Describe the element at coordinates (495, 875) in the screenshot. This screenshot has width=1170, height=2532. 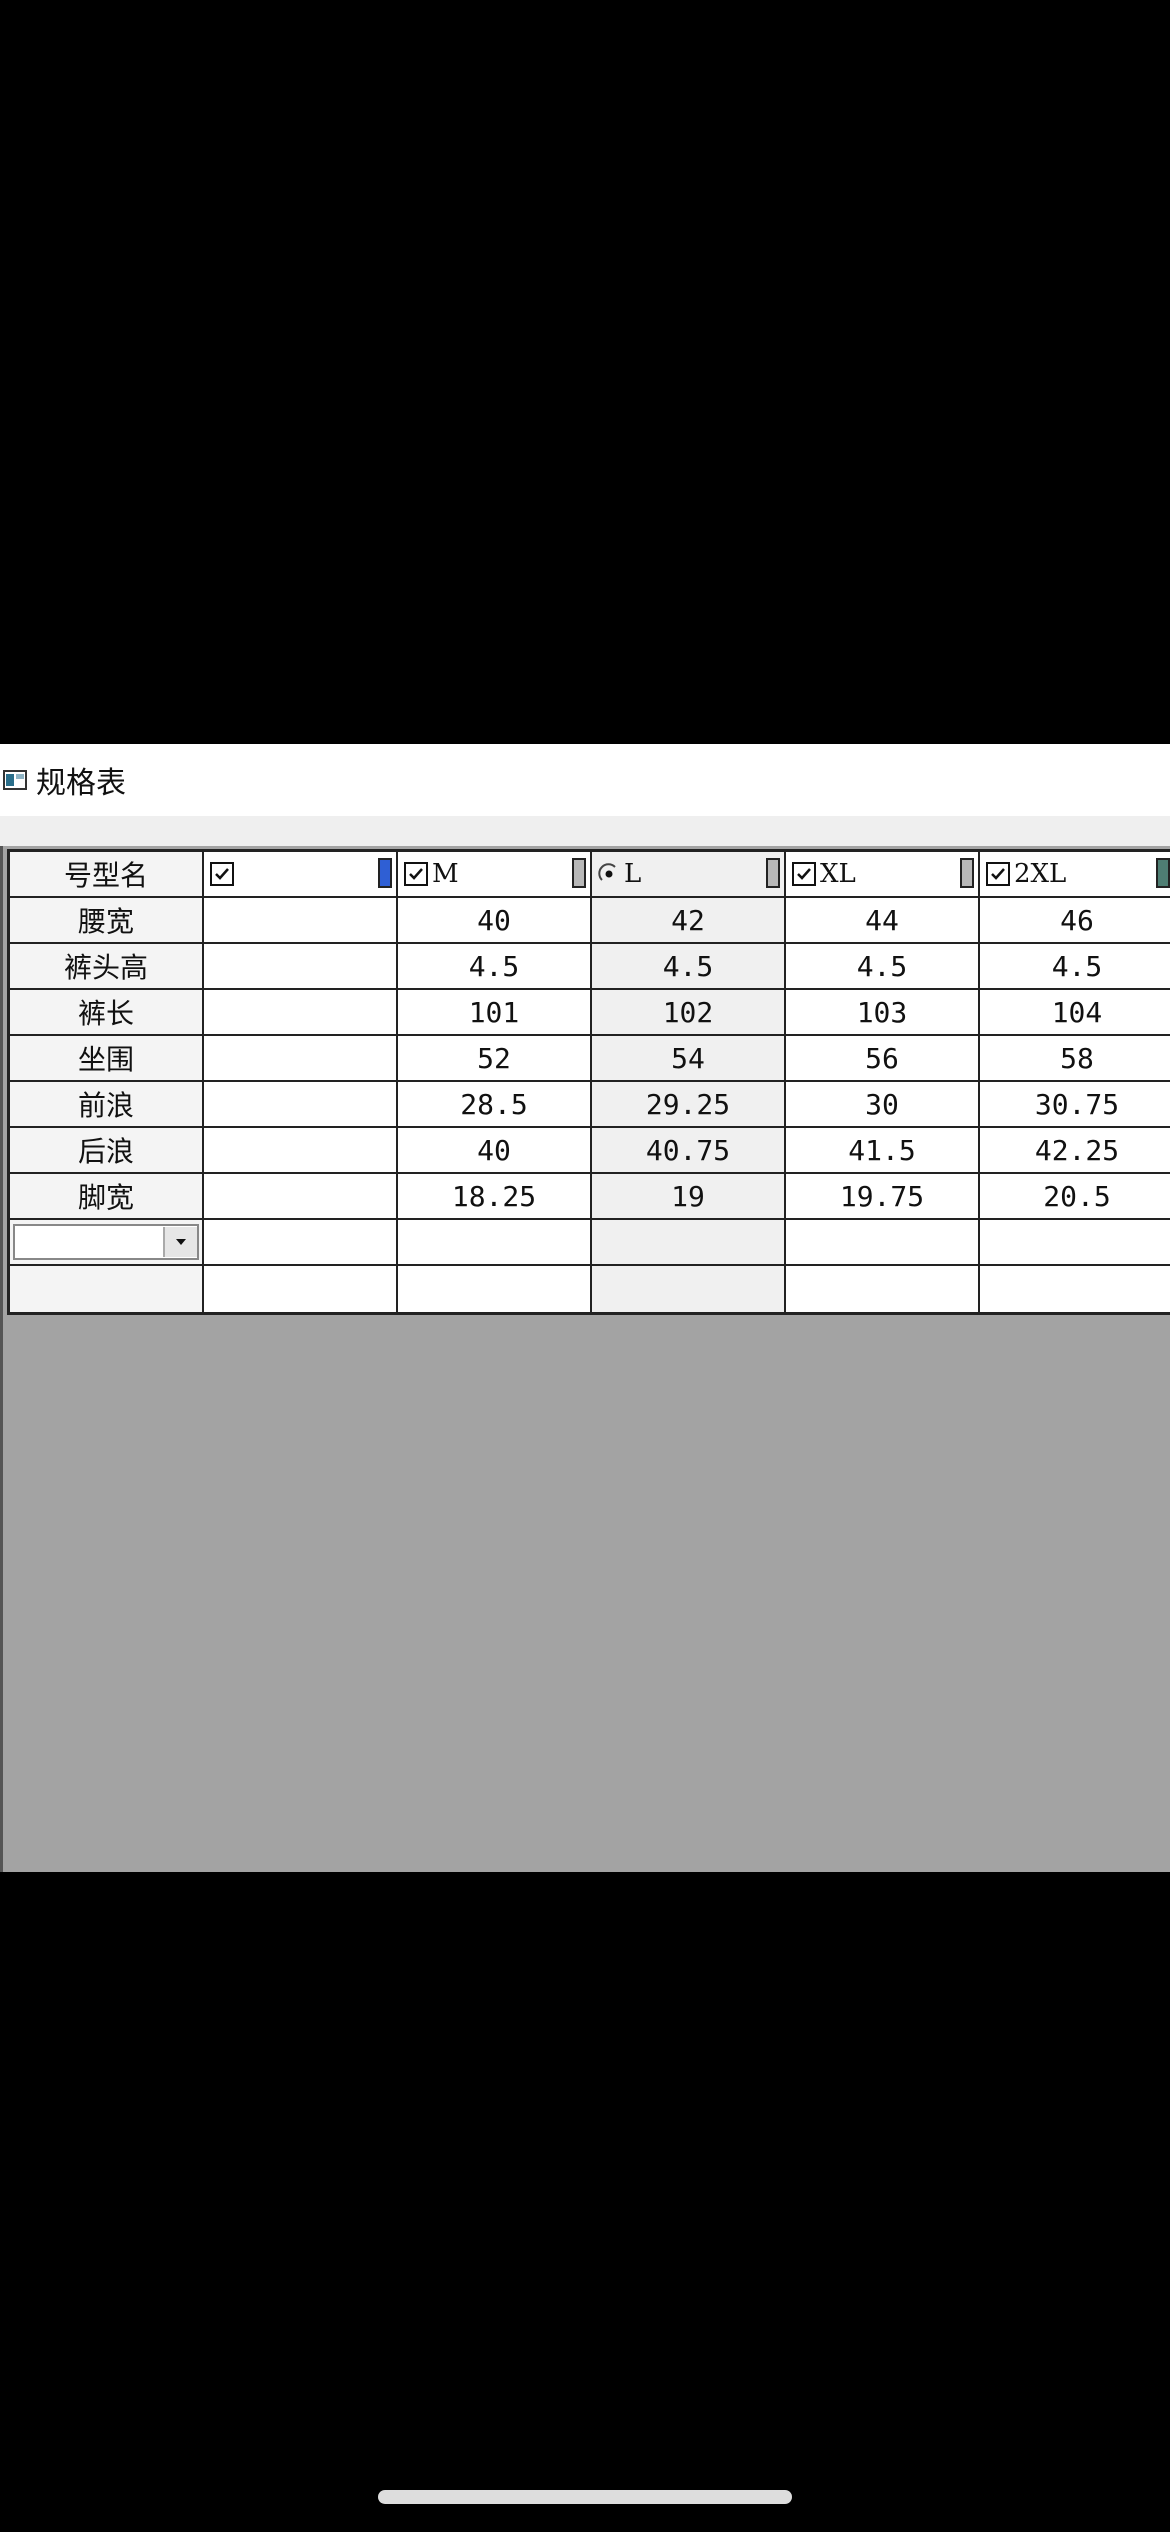
I see `size-column-header-m: M` at that location.